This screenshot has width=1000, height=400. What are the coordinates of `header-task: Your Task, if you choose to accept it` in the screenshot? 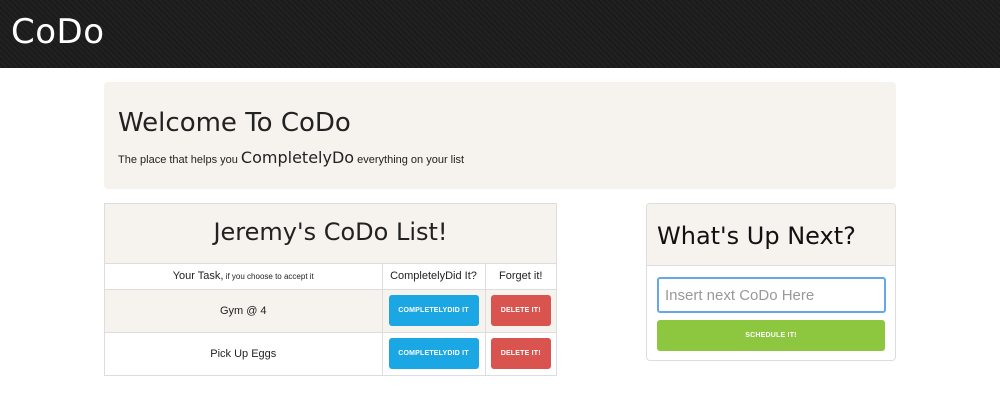 It's located at (244, 277).